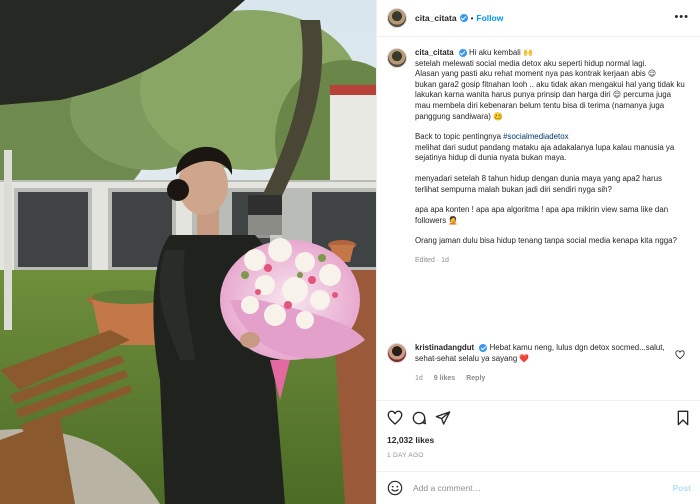  I want to click on smiley-icon, so click(395, 488).